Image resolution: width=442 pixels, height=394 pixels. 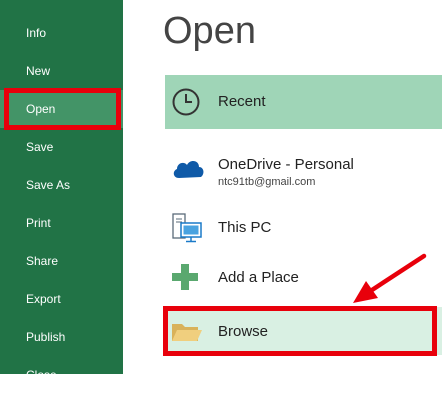 I want to click on place-this-pc: This PC, so click(x=303, y=228).